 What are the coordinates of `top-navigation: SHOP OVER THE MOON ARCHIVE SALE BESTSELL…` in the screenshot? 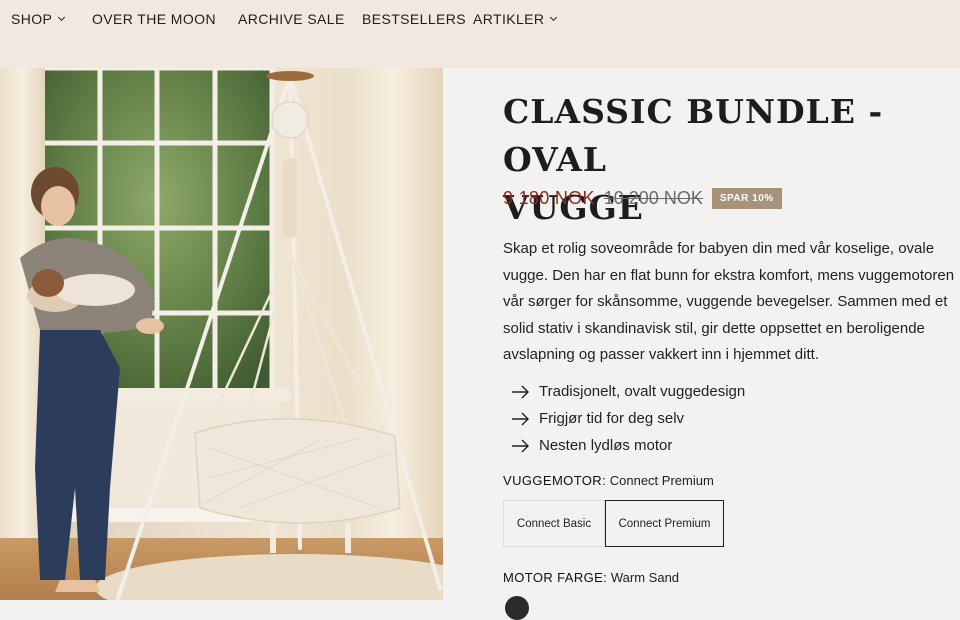 It's located at (480, 34).